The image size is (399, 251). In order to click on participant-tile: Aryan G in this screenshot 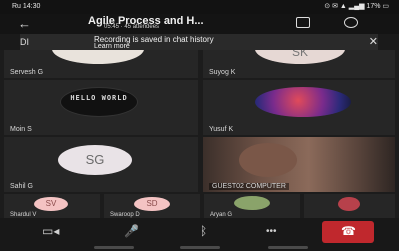, I will do `click(252, 206)`.